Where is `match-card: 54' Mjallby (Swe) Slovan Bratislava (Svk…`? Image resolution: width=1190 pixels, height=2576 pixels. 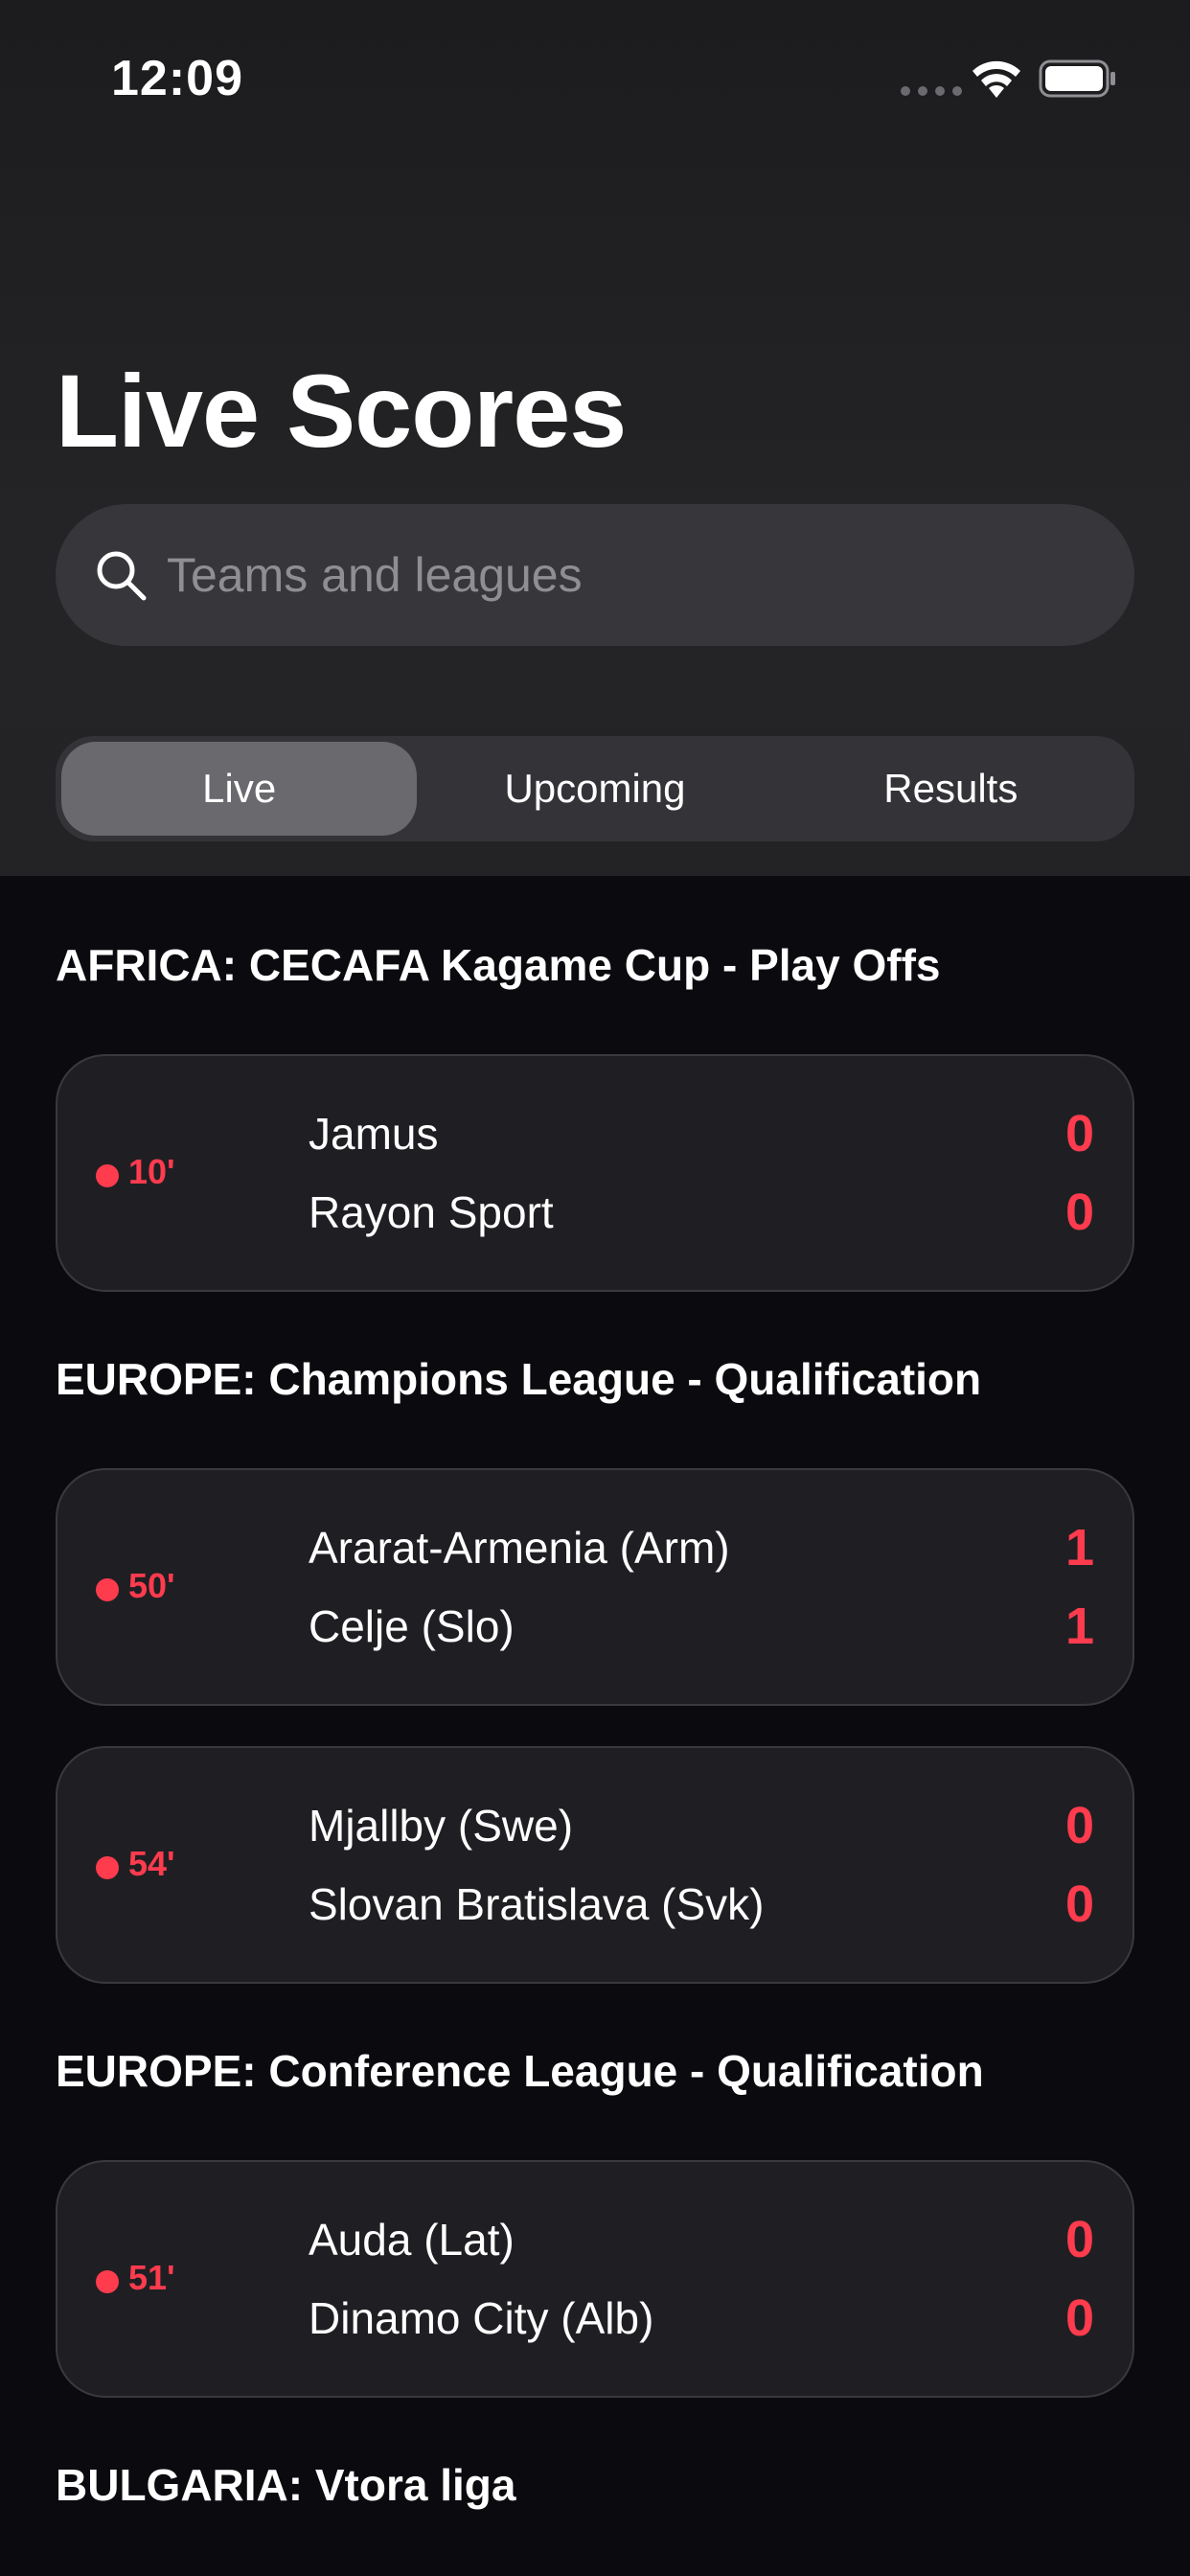
match-card: 54' Mjallby (Swe) Slovan Bratislava (Svk… is located at coordinates (595, 1865).